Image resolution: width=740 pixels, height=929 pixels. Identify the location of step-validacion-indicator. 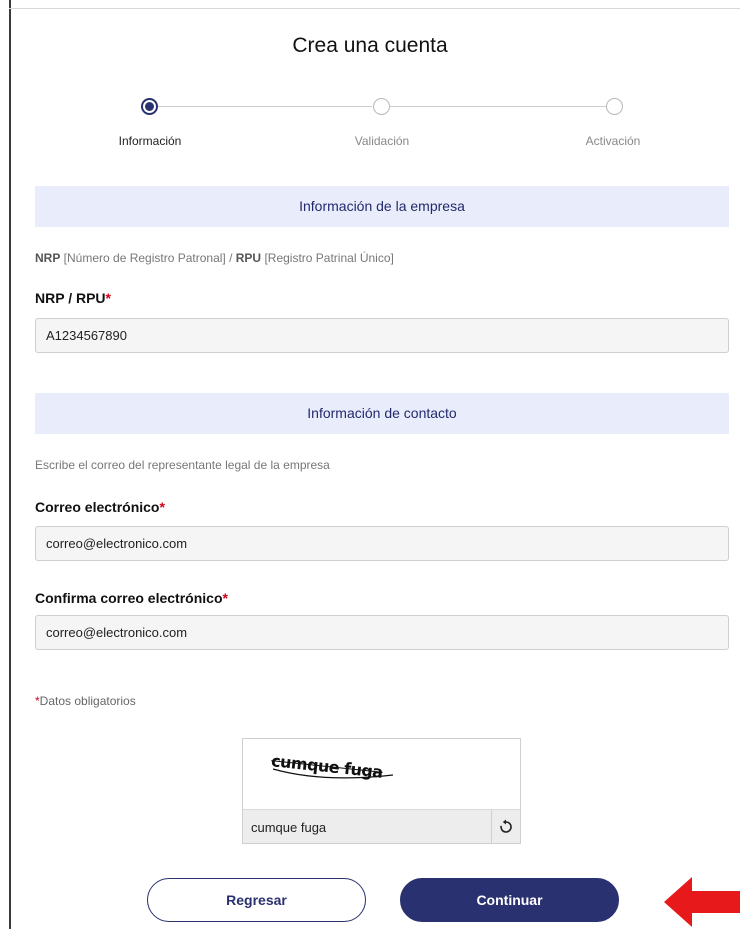
(381, 106).